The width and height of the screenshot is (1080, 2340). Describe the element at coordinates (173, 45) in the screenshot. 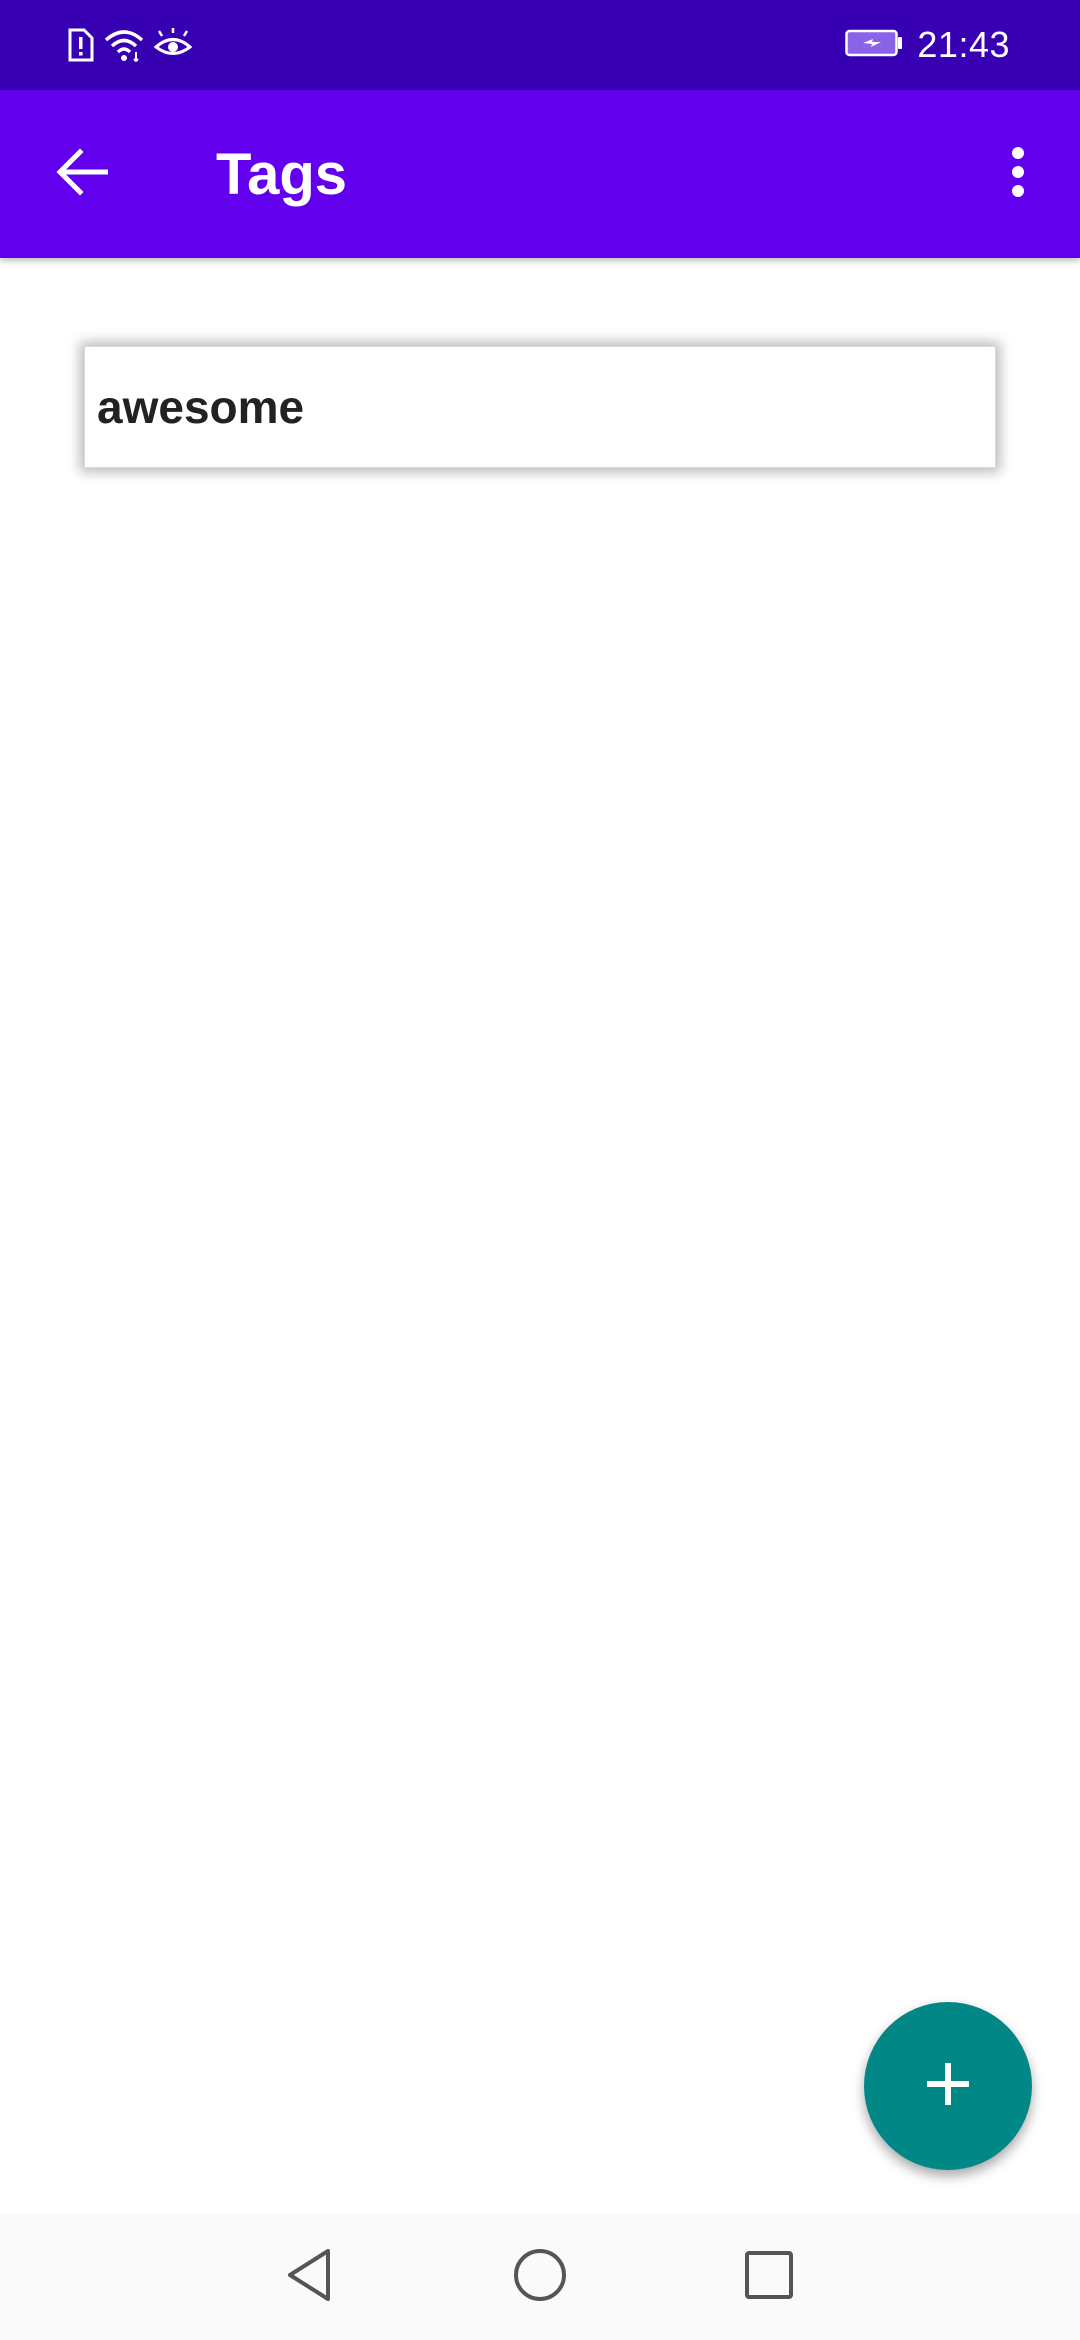

I see `eye-comfort-icon` at that location.